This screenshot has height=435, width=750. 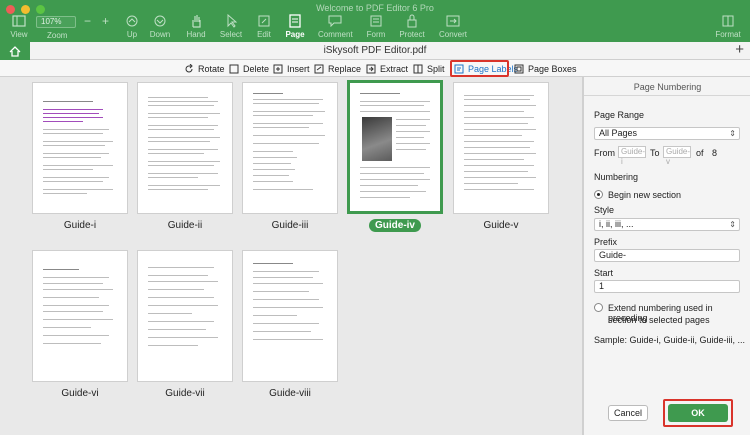 I want to click on prefix-input: Guide-, so click(x=667, y=255).